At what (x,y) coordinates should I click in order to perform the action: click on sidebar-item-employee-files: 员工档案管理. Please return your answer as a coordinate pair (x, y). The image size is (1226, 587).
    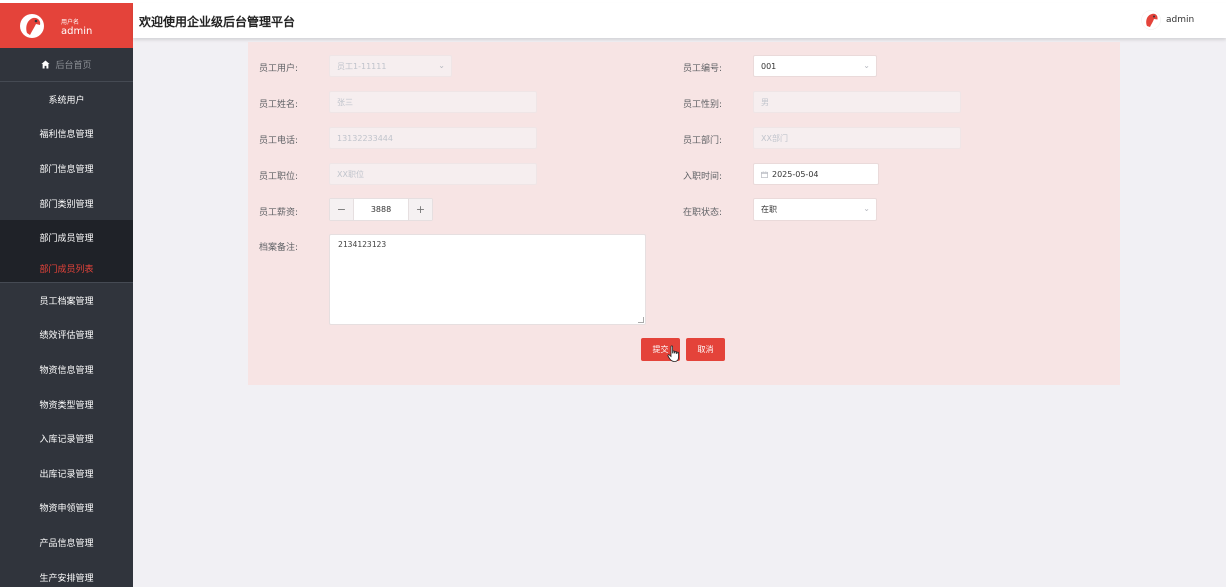
    Looking at the image, I should click on (66, 300).